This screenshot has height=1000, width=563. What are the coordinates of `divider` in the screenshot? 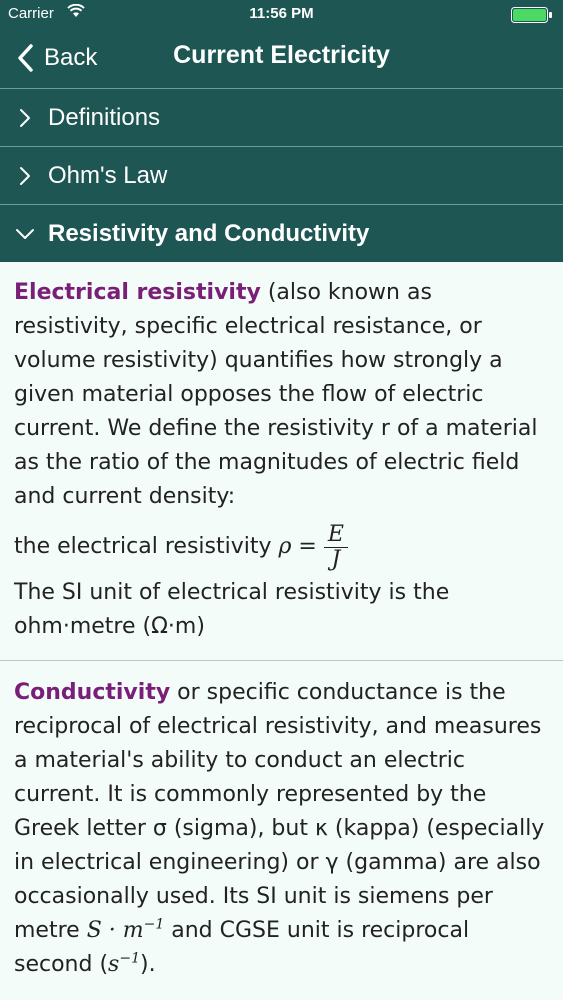 It's located at (281, 660).